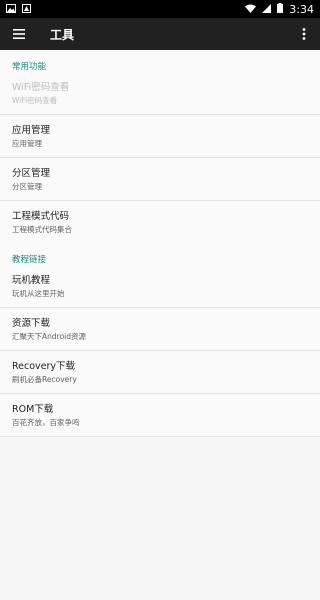 This screenshot has width=320, height=600. What do you see at coordinates (251, 9) in the screenshot?
I see `wifi-icon` at bounding box center [251, 9].